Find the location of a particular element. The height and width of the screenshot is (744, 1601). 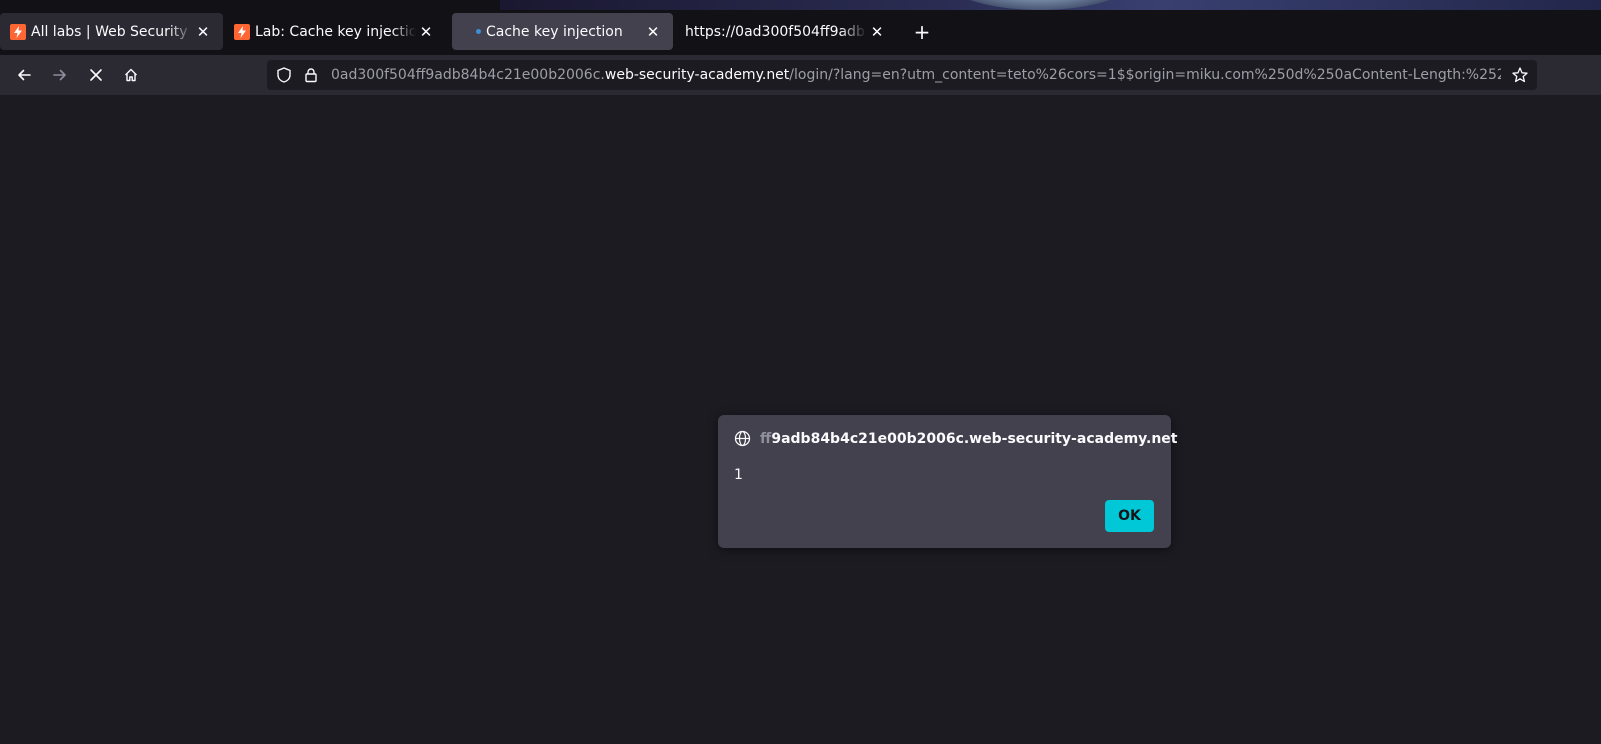

tab-cache-key-injection-active: Cache key injection ✕ is located at coordinates (562, 31).